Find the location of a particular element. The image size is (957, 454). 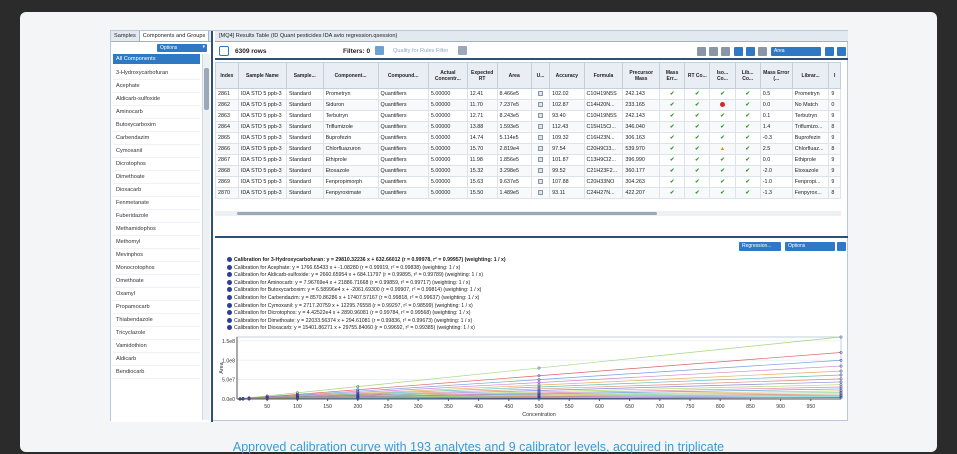

options-dropdown: Options is located at coordinates (182, 48).